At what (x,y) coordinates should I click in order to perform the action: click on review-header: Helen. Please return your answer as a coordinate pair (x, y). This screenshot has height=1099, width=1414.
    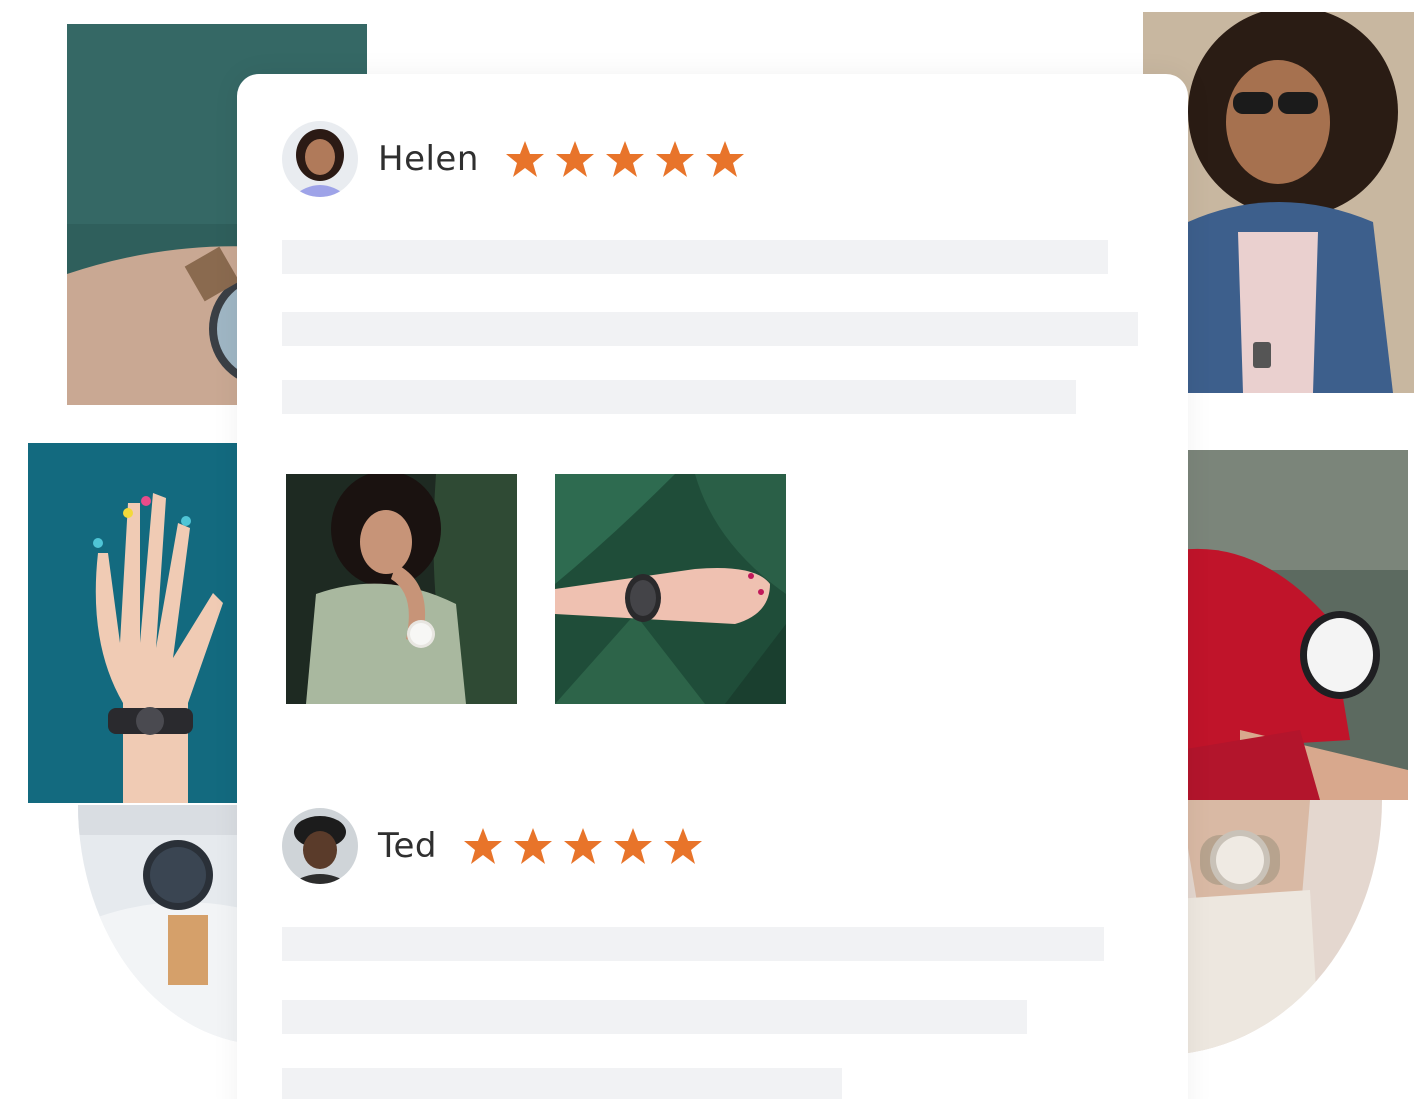
    Looking at the image, I should click on (513, 159).